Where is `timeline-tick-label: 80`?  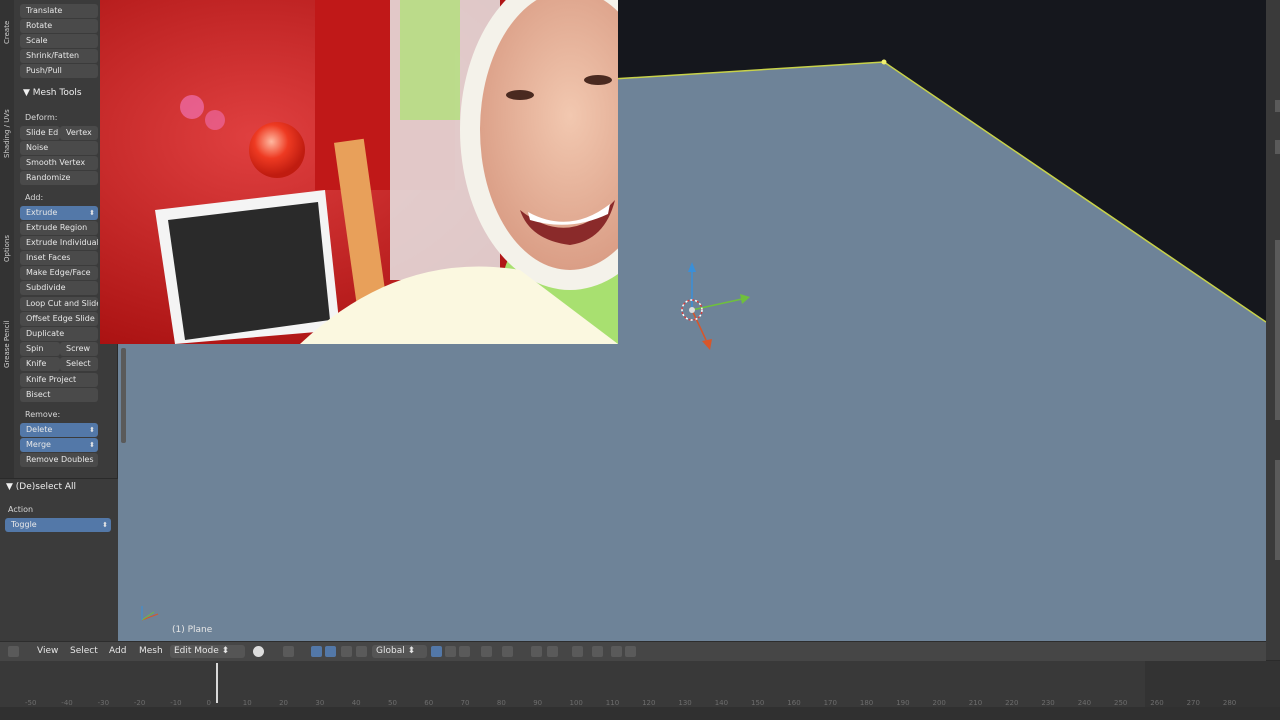
timeline-tick-label: 80 is located at coordinates (501, 703).